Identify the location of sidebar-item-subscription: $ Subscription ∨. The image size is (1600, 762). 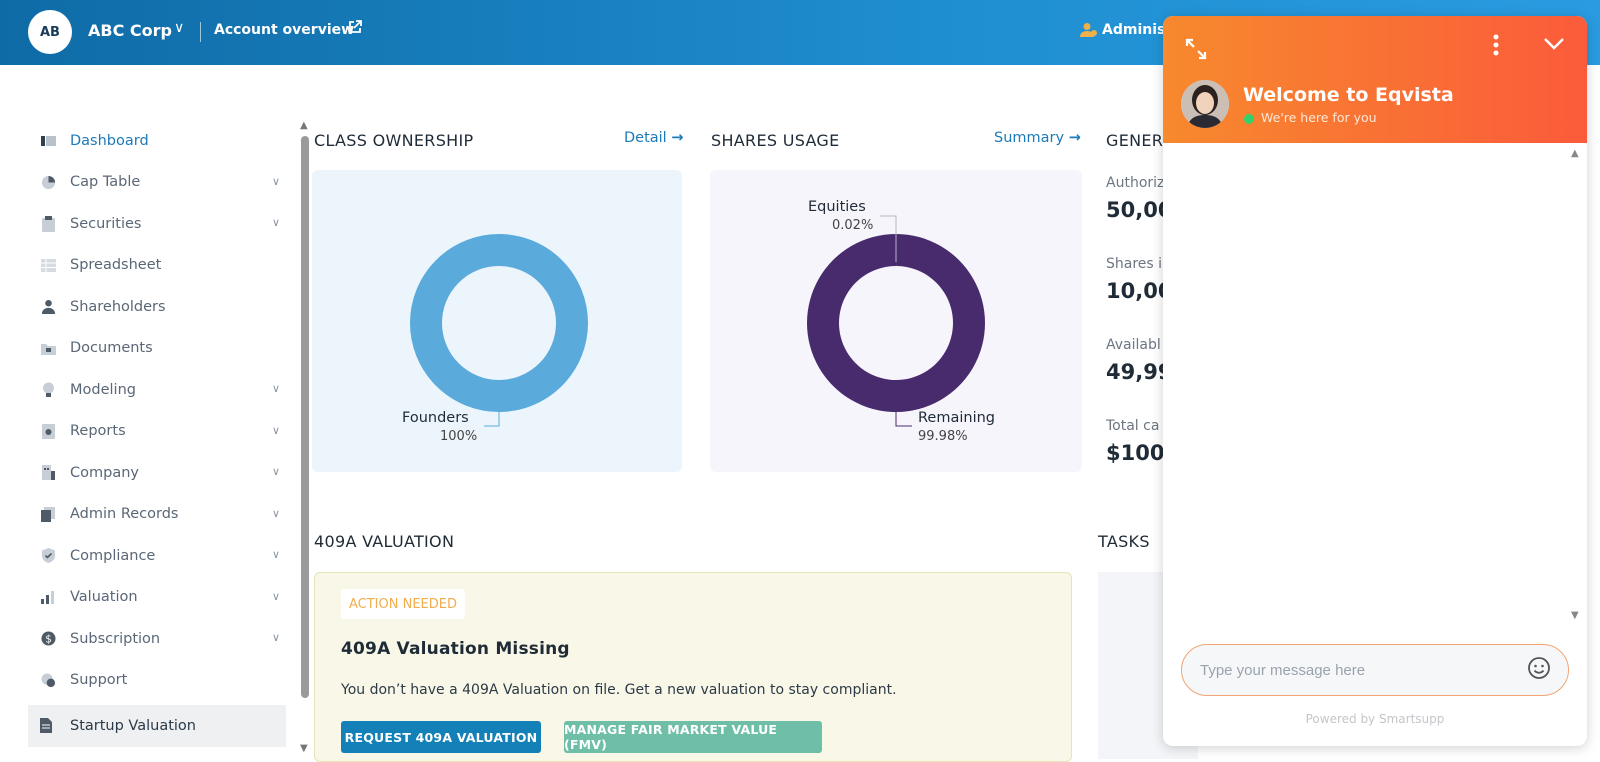
(157, 639).